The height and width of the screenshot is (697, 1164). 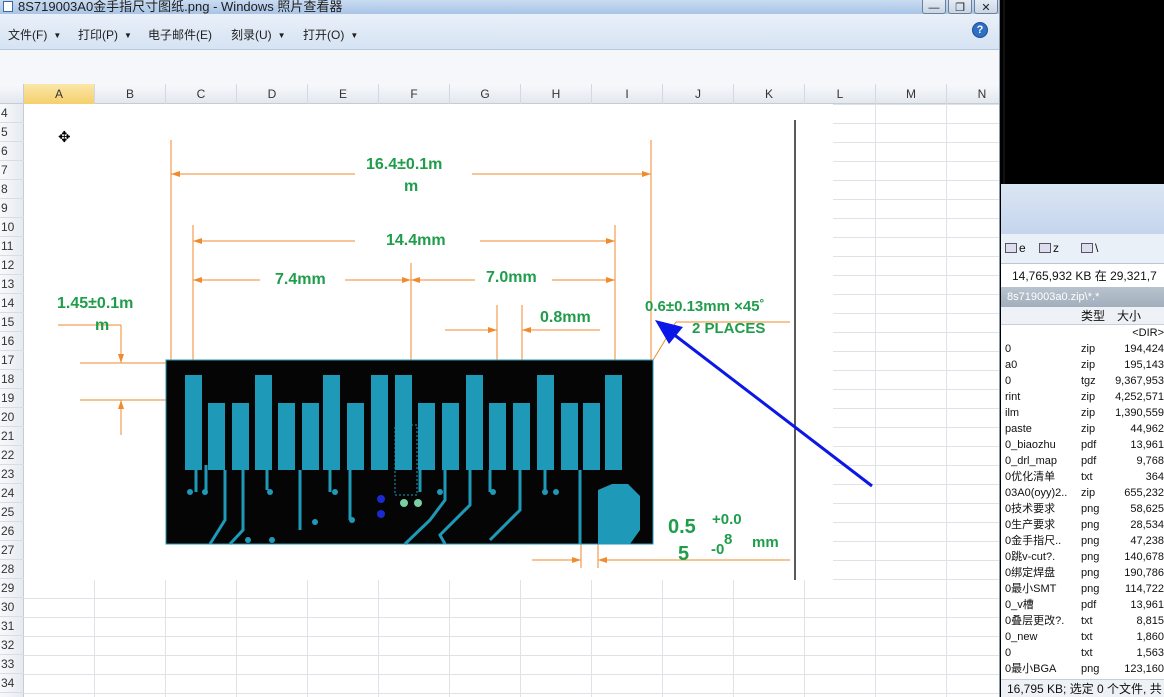 I want to click on file-size: 190,786, so click(x=1144, y=573).